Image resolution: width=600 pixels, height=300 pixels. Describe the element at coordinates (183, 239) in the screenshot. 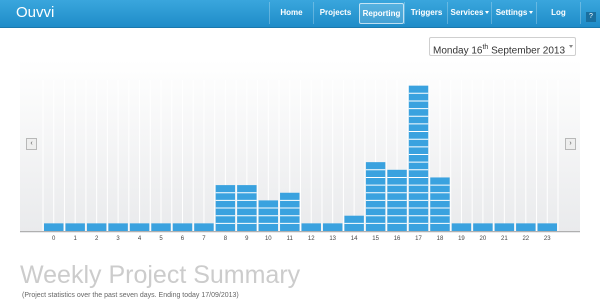

I see `x-tick-label: 6` at that location.